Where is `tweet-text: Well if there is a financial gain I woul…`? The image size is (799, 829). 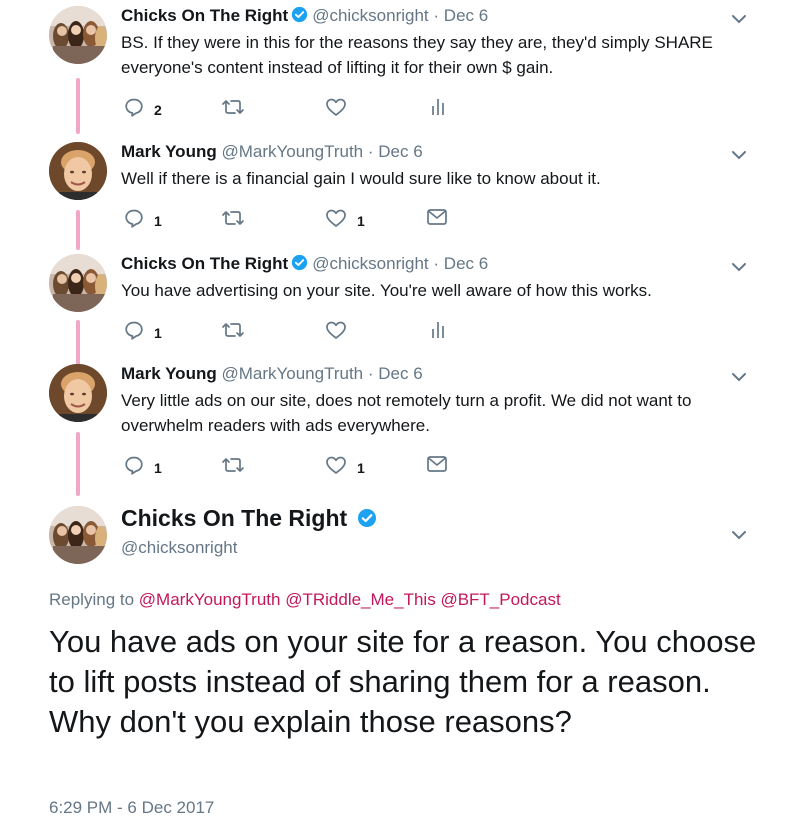 tweet-text: Well if there is a financial gain I woul… is located at coordinates (361, 178).